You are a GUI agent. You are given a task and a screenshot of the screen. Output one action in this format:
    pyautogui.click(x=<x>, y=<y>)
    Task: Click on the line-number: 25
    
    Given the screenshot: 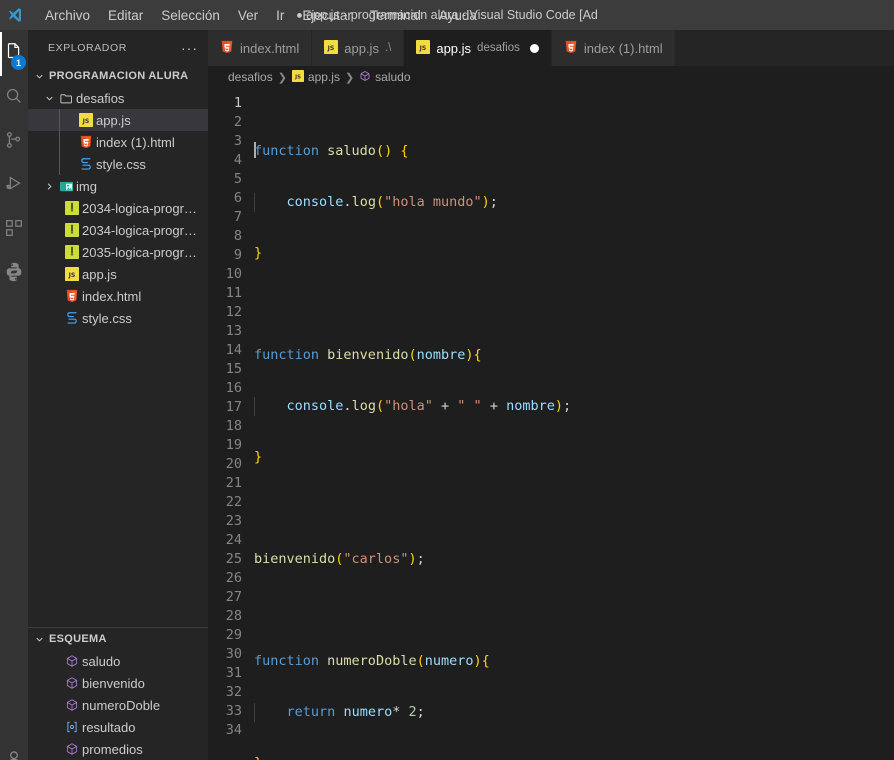 What is the action you would take?
    pyautogui.click(x=233, y=559)
    